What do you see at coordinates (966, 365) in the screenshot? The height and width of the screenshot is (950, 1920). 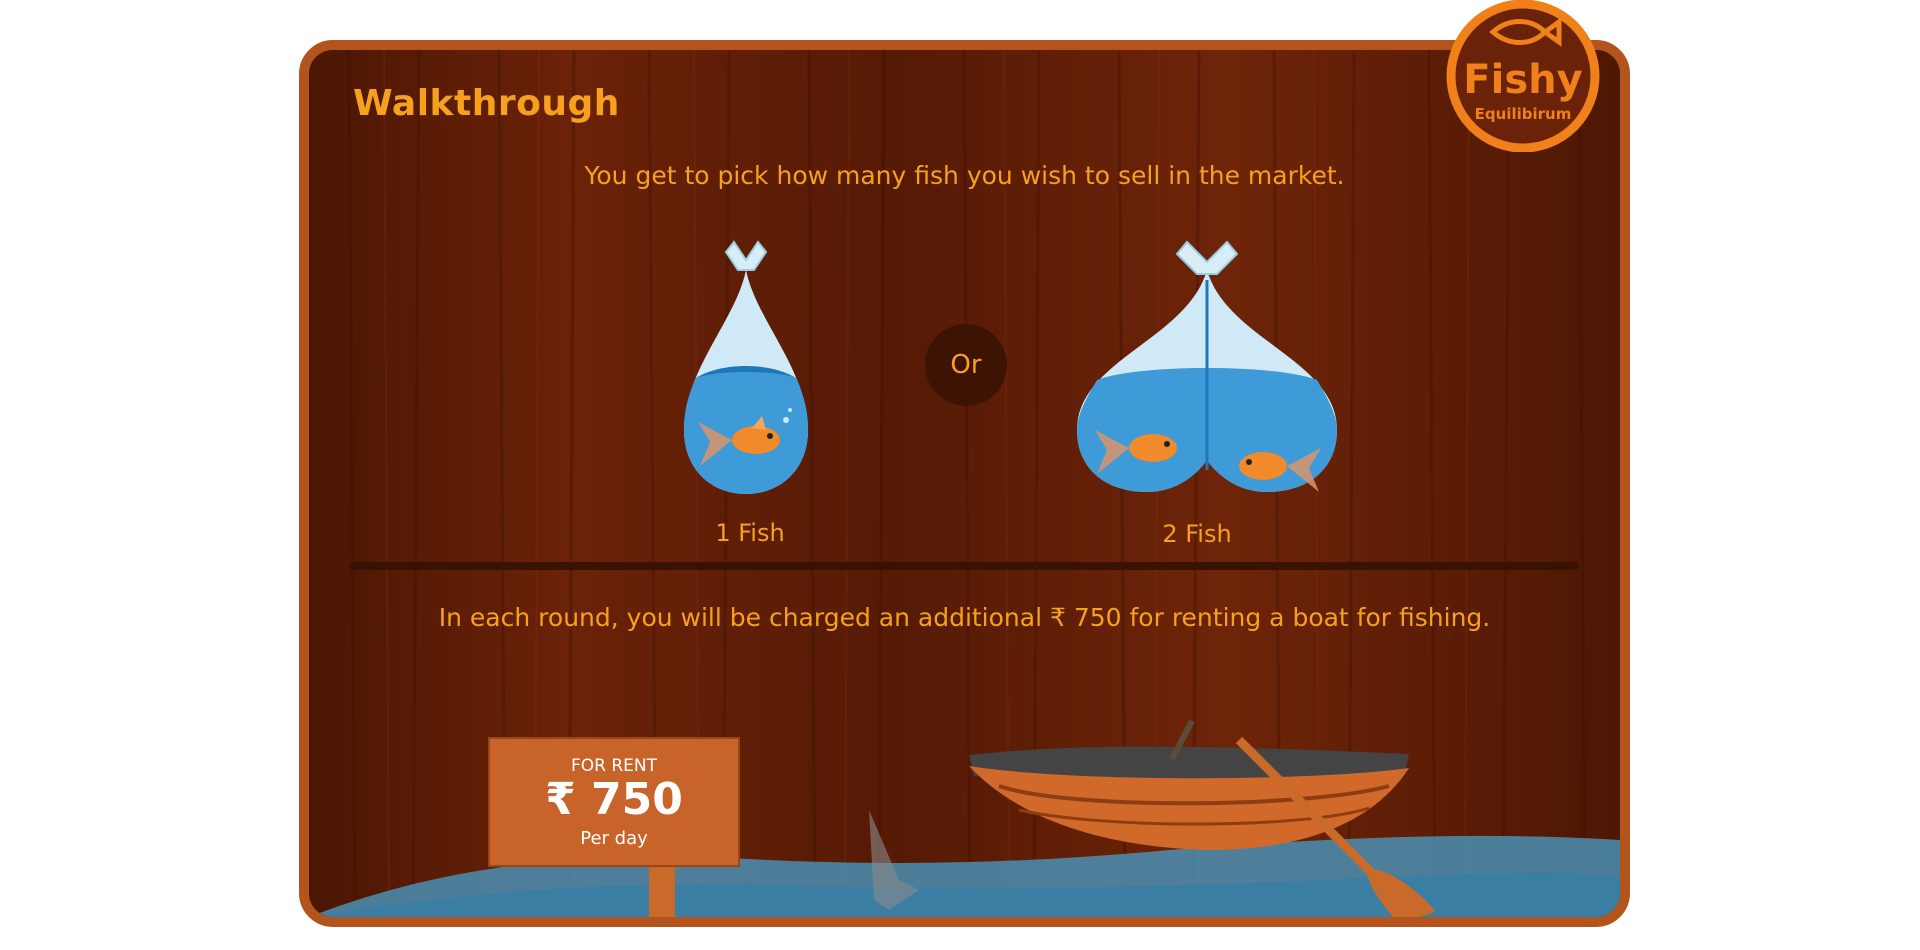 I see `or-badge: Or` at bounding box center [966, 365].